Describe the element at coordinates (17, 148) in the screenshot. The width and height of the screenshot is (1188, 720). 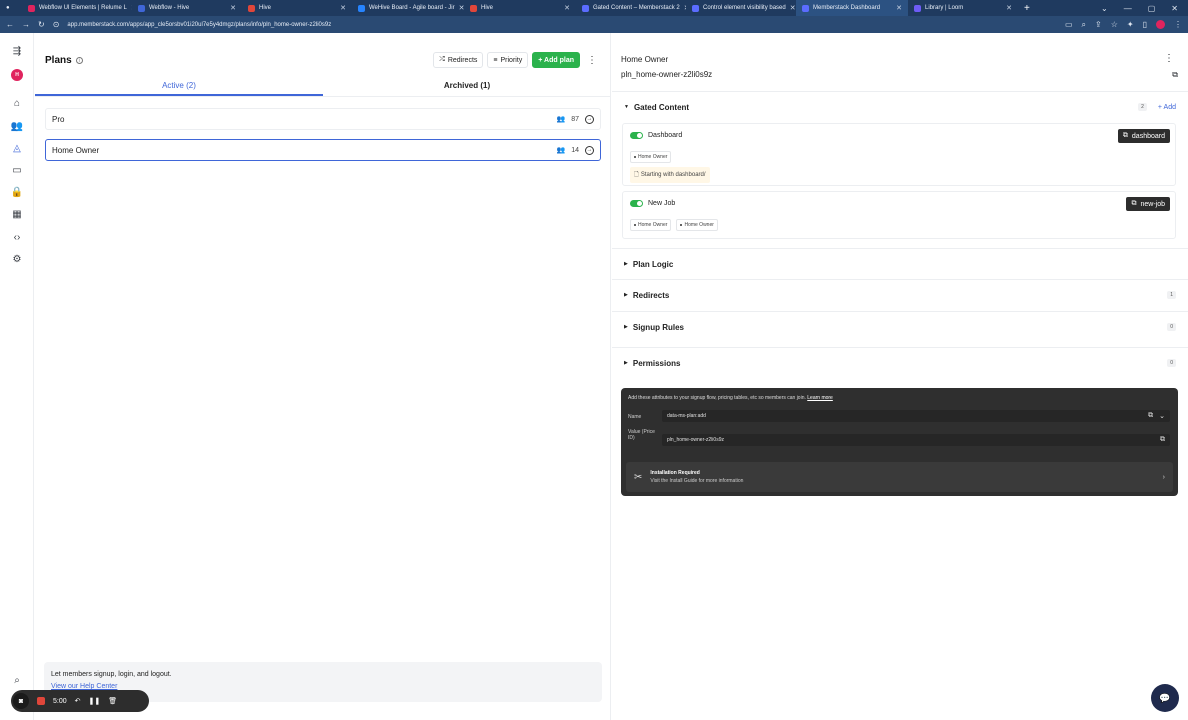
I see `plans-icon: ◬` at that location.